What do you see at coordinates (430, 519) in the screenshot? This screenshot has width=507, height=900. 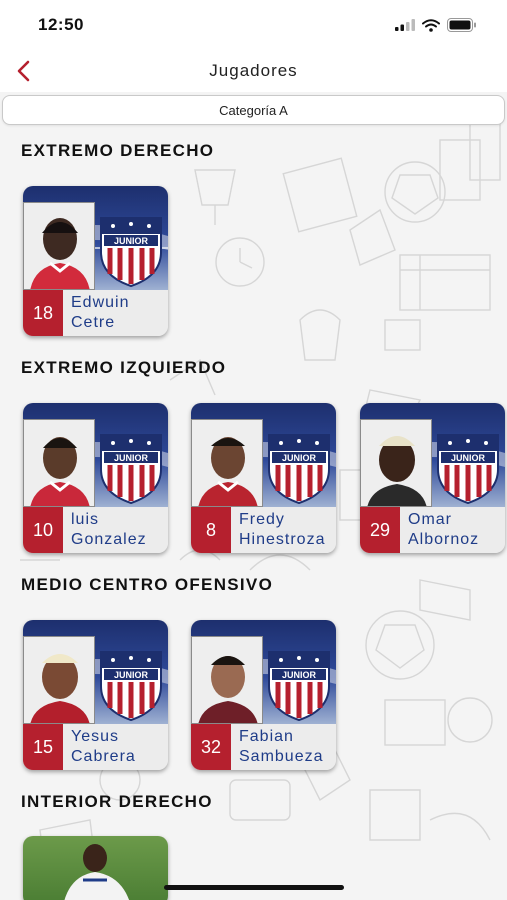 I see `player-first-name: Omar` at bounding box center [430, 519].